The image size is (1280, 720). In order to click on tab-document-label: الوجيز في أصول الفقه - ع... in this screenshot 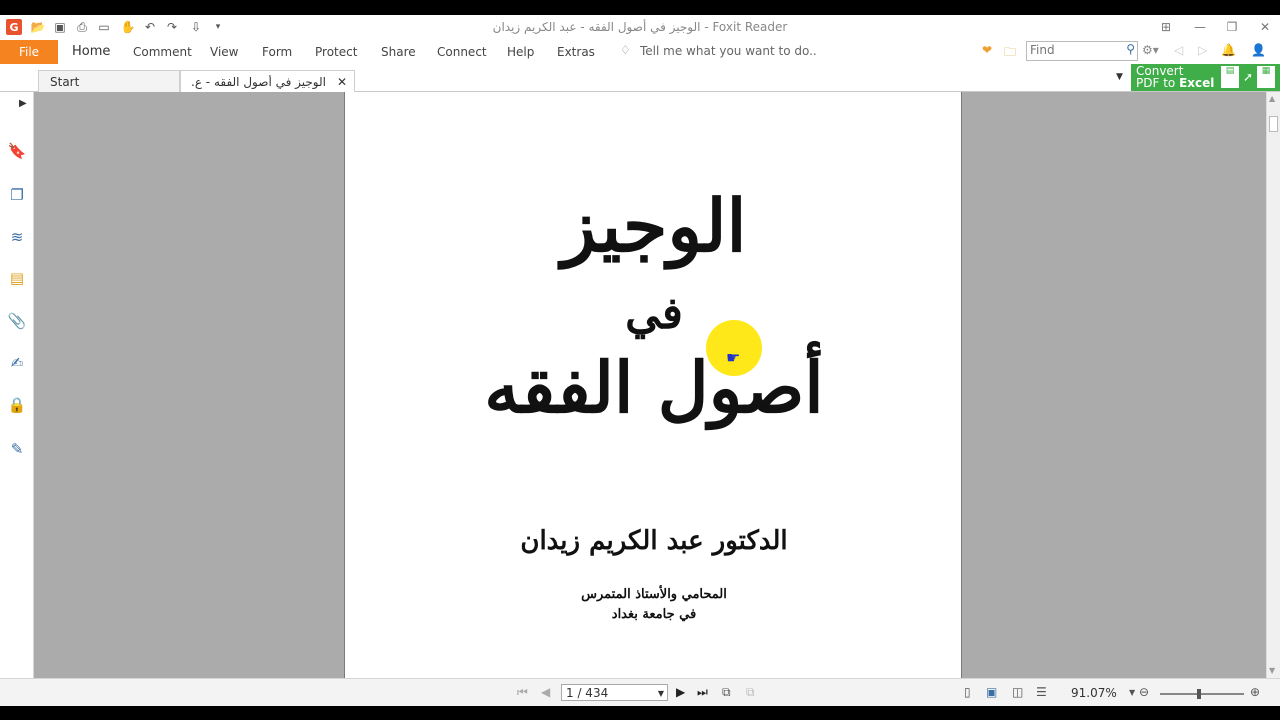, I will do `click(258, 82)`.